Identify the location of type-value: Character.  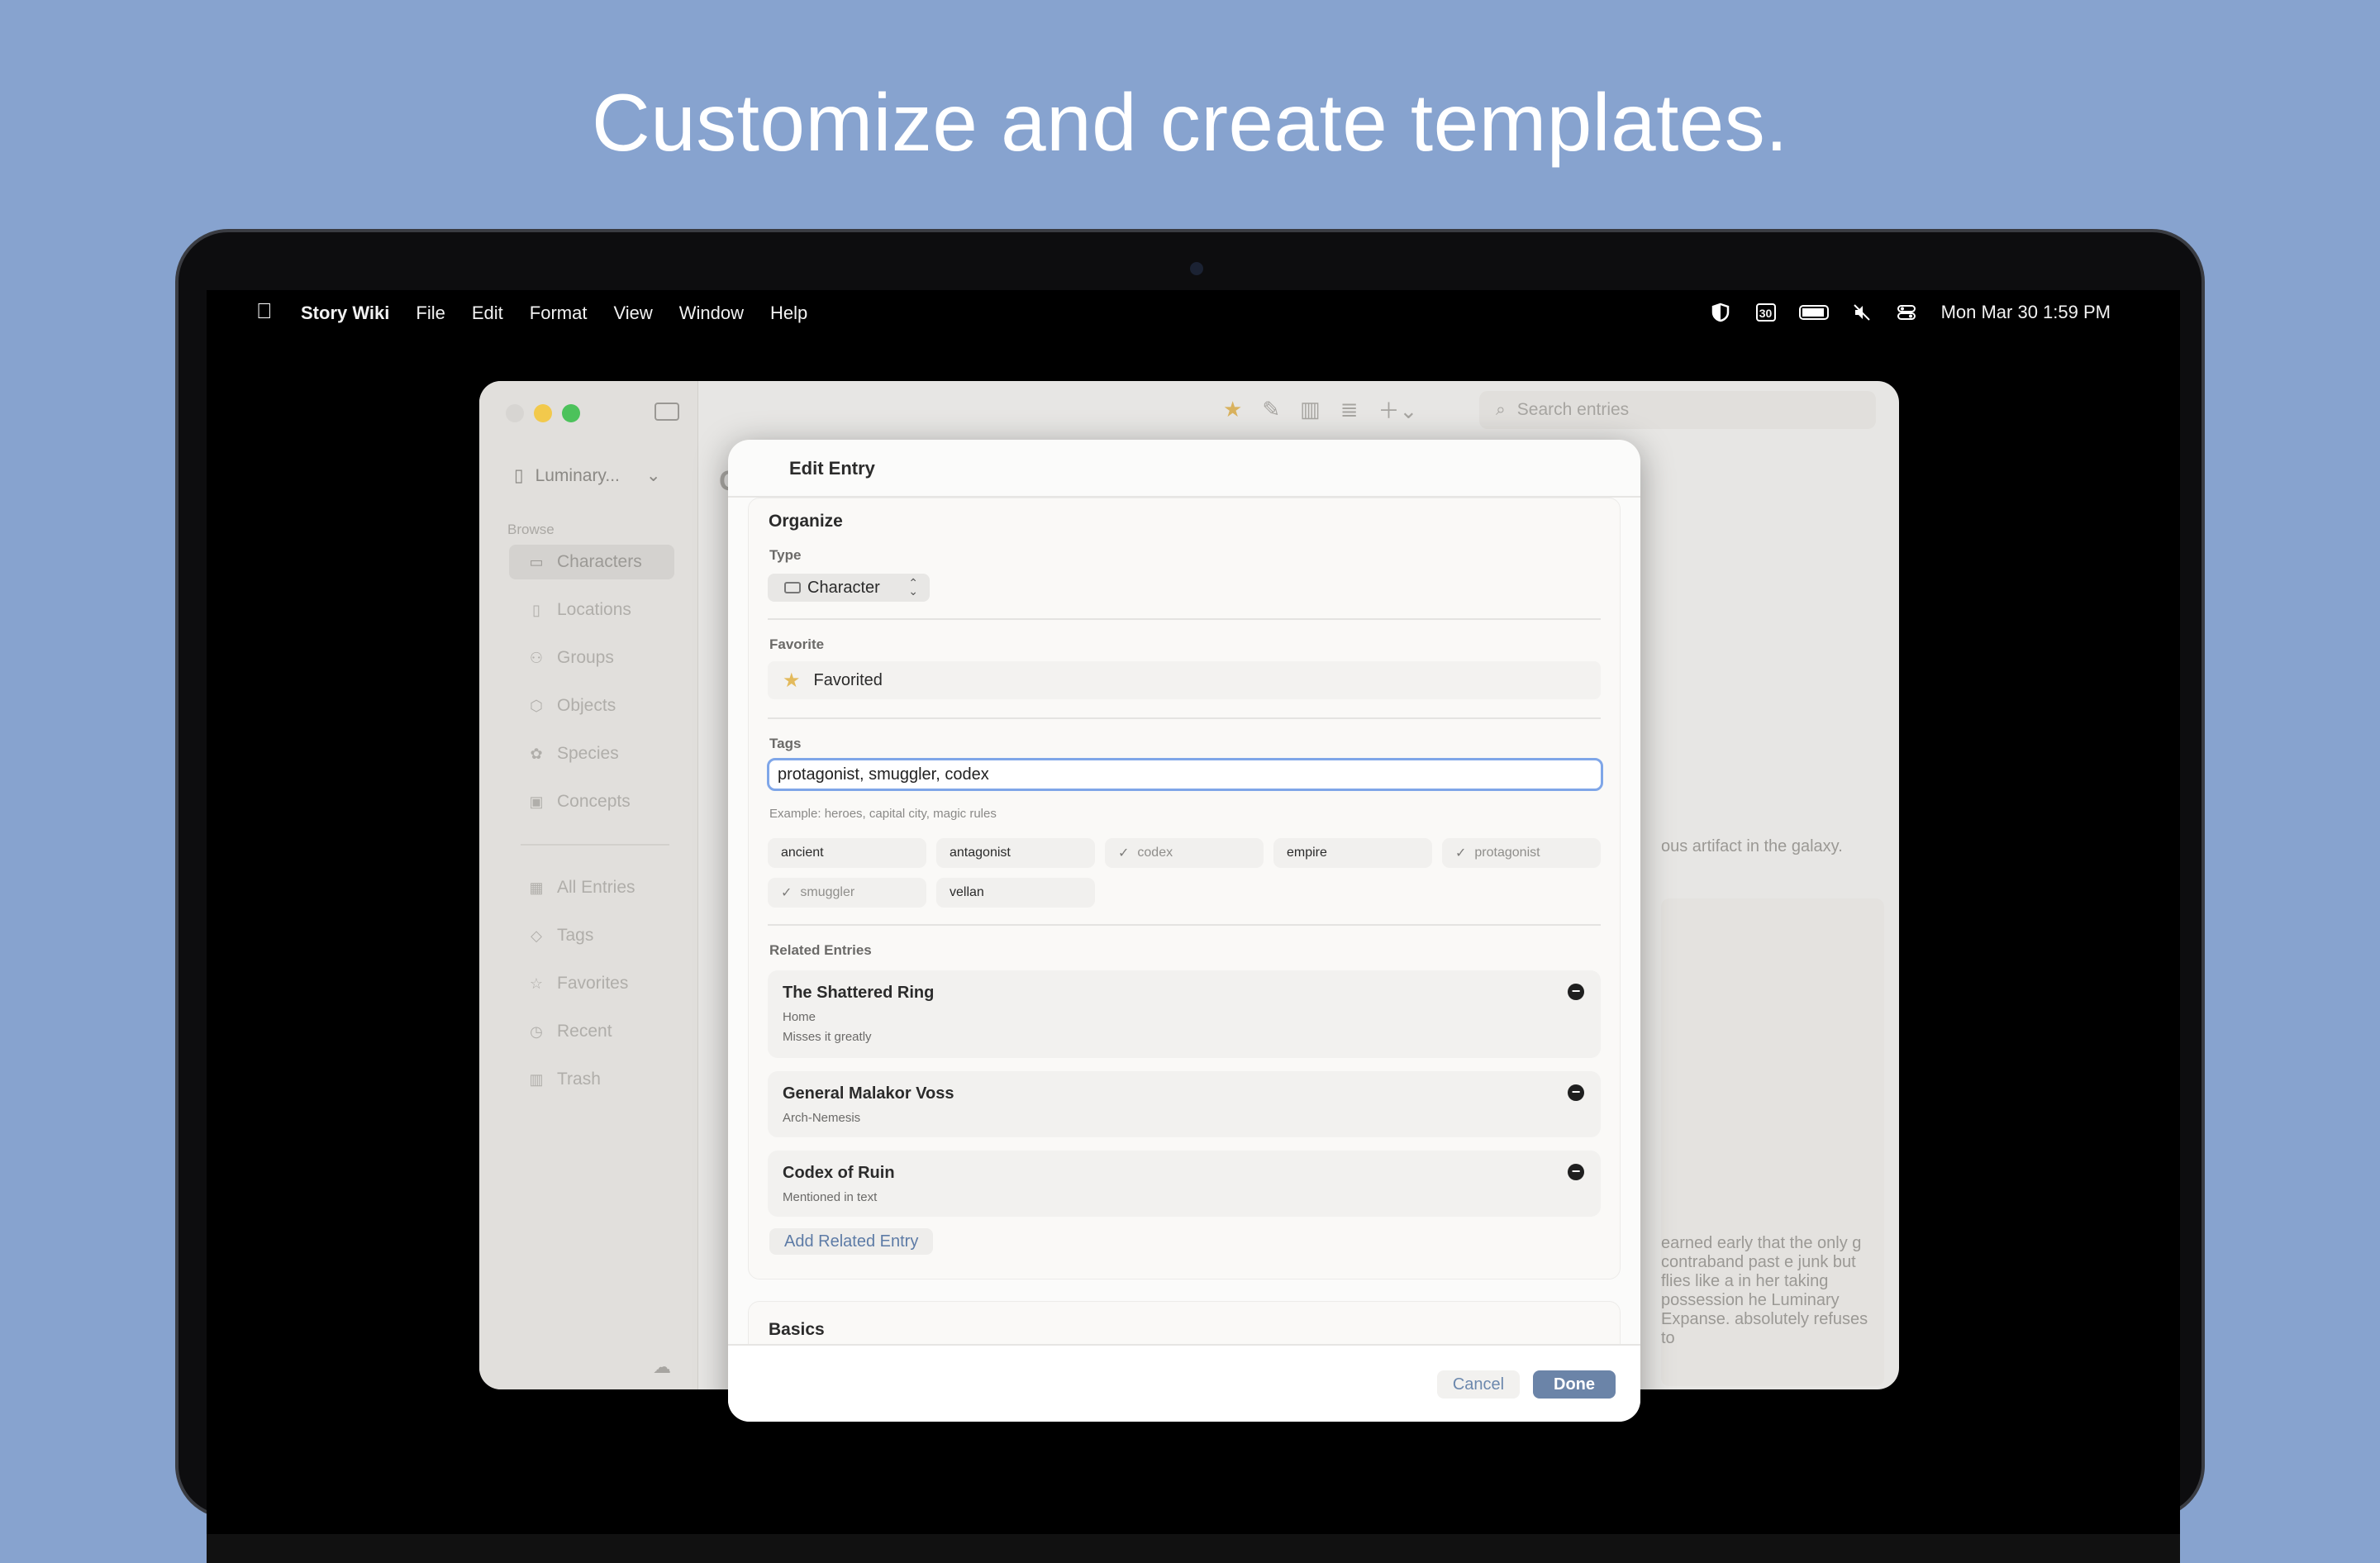
(843, 587).